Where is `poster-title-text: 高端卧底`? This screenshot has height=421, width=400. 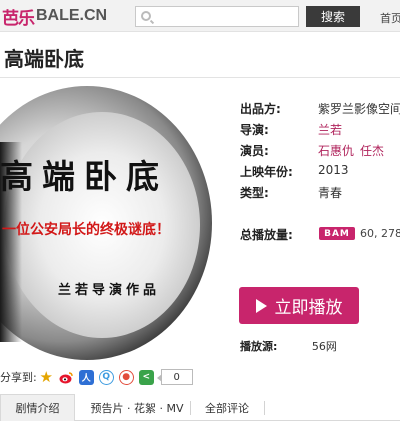 poster-title-text: 高端卧底 is located at coordinates (84, 176).